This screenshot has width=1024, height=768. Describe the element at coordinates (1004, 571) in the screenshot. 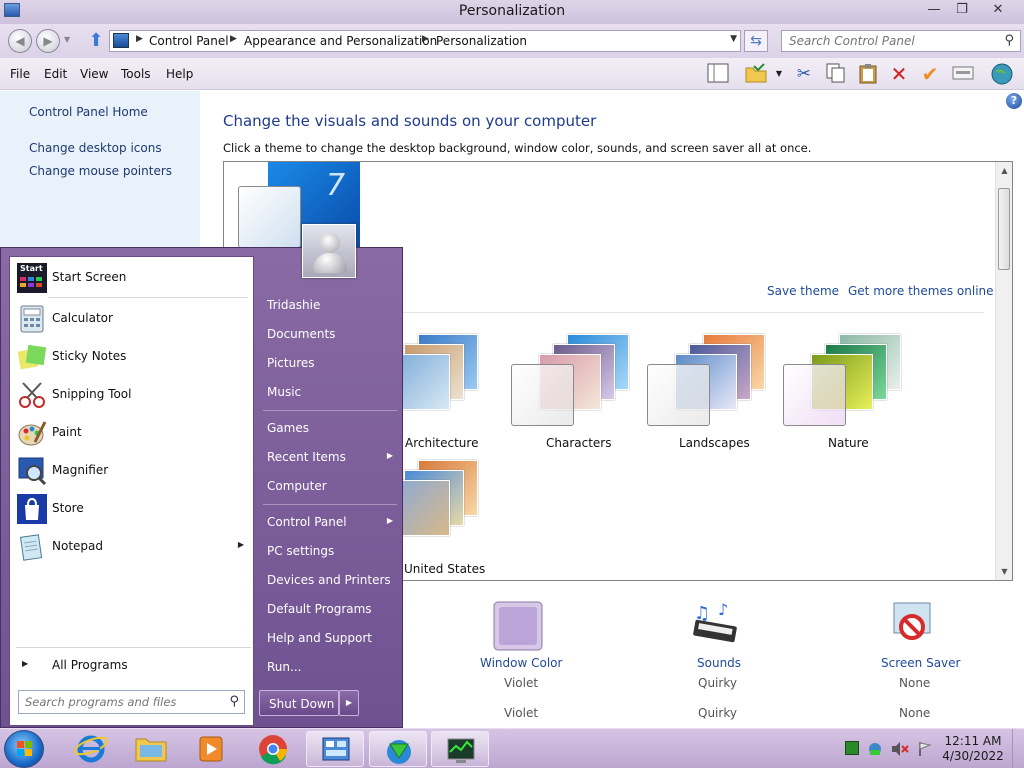

I see `scroll-down-icon: ▼` at that location.